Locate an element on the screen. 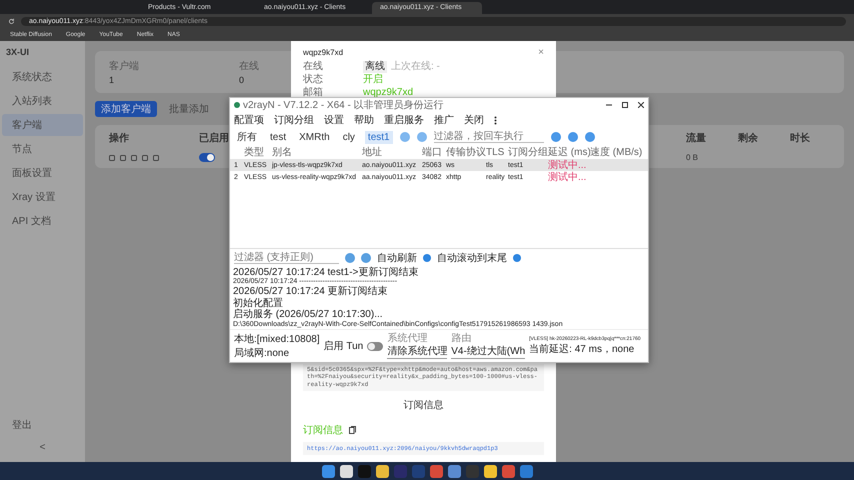 This screenshot has height=480, width=854. sidebar-item: 入站列表 is located at coordinates (42, 101).